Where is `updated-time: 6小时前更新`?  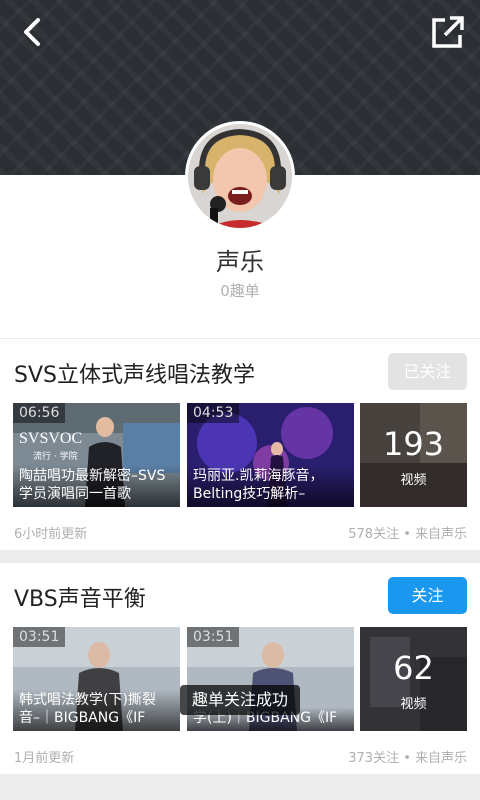
updated-time: 6小时前更新 is located at coordinates (51, 534).